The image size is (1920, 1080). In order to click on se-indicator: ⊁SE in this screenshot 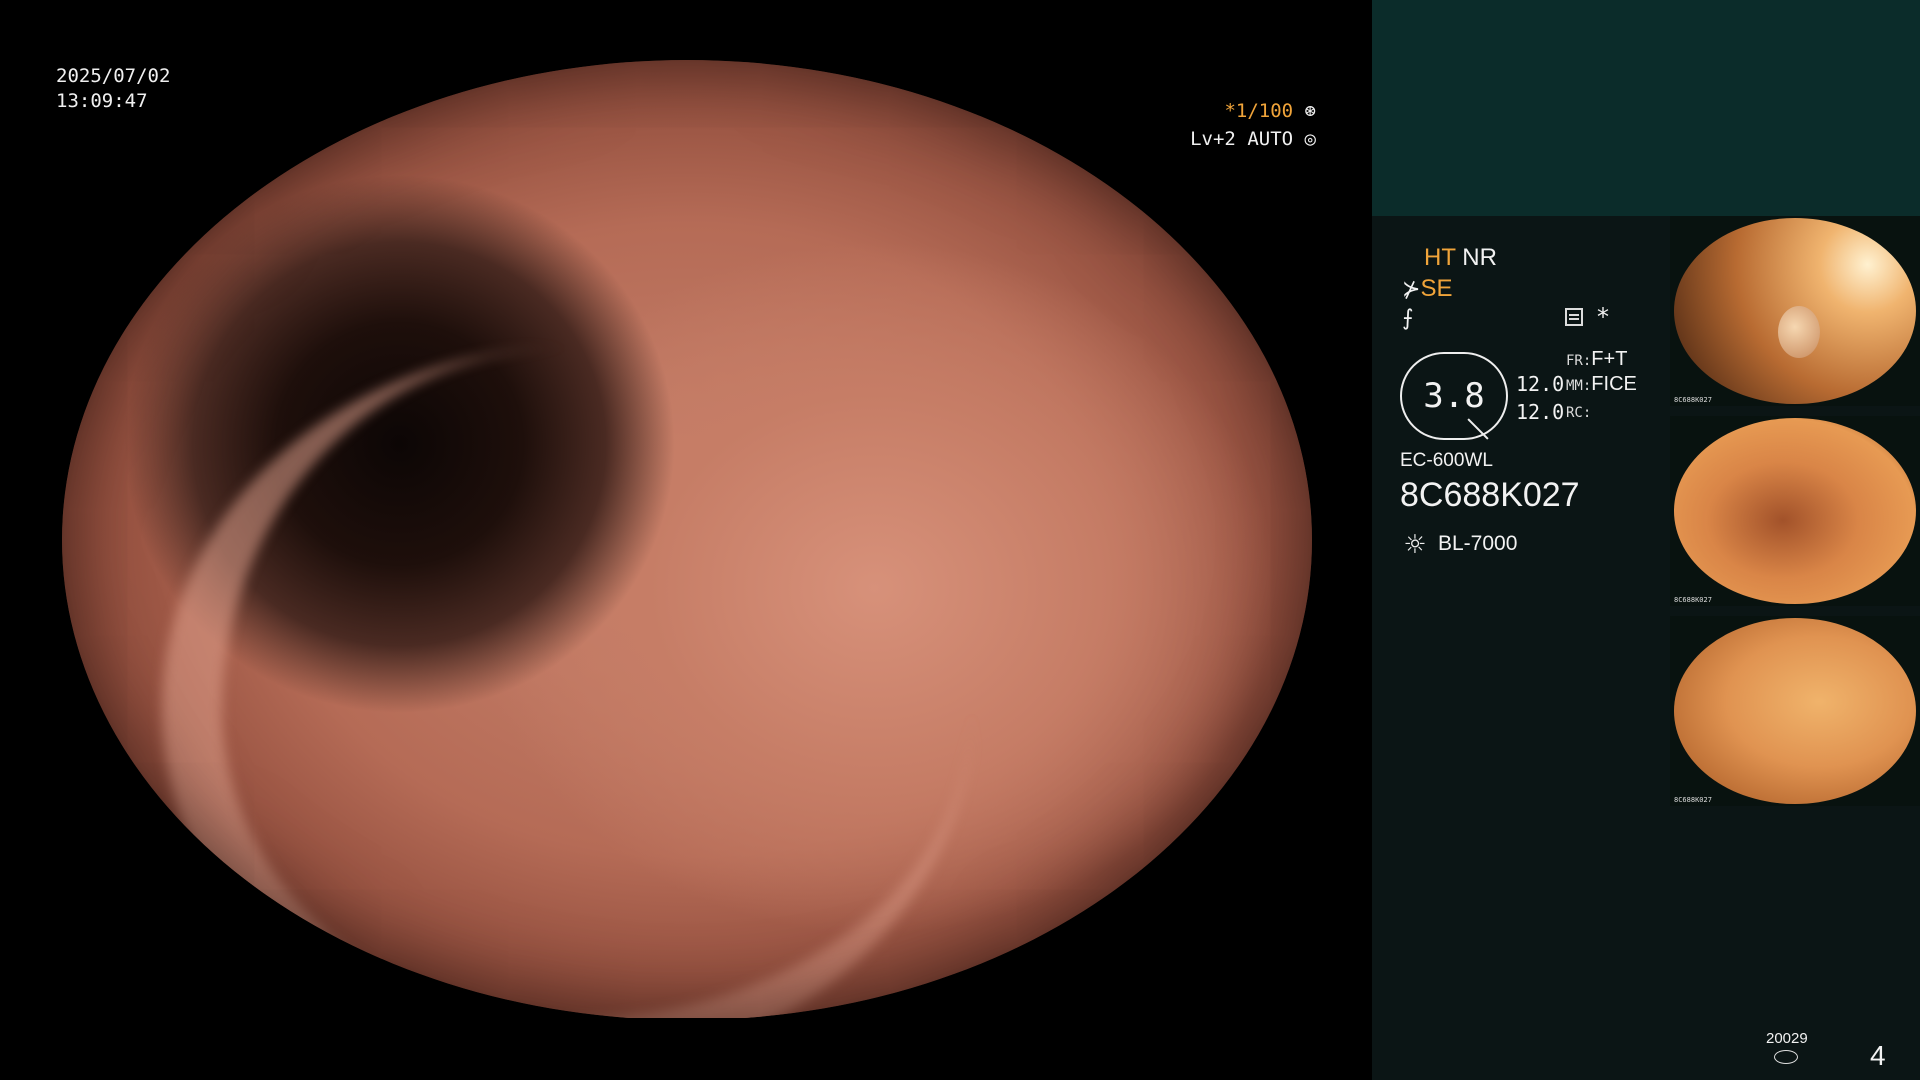, I will do `click(1427, 289)`.